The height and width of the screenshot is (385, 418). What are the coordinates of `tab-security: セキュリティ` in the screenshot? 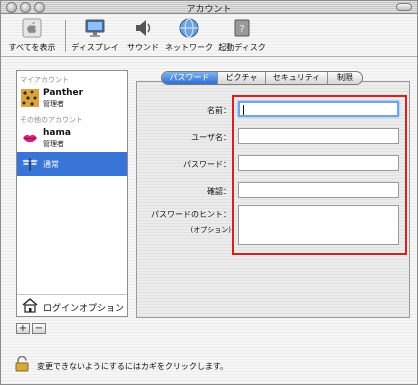 It's located at (296, 78).